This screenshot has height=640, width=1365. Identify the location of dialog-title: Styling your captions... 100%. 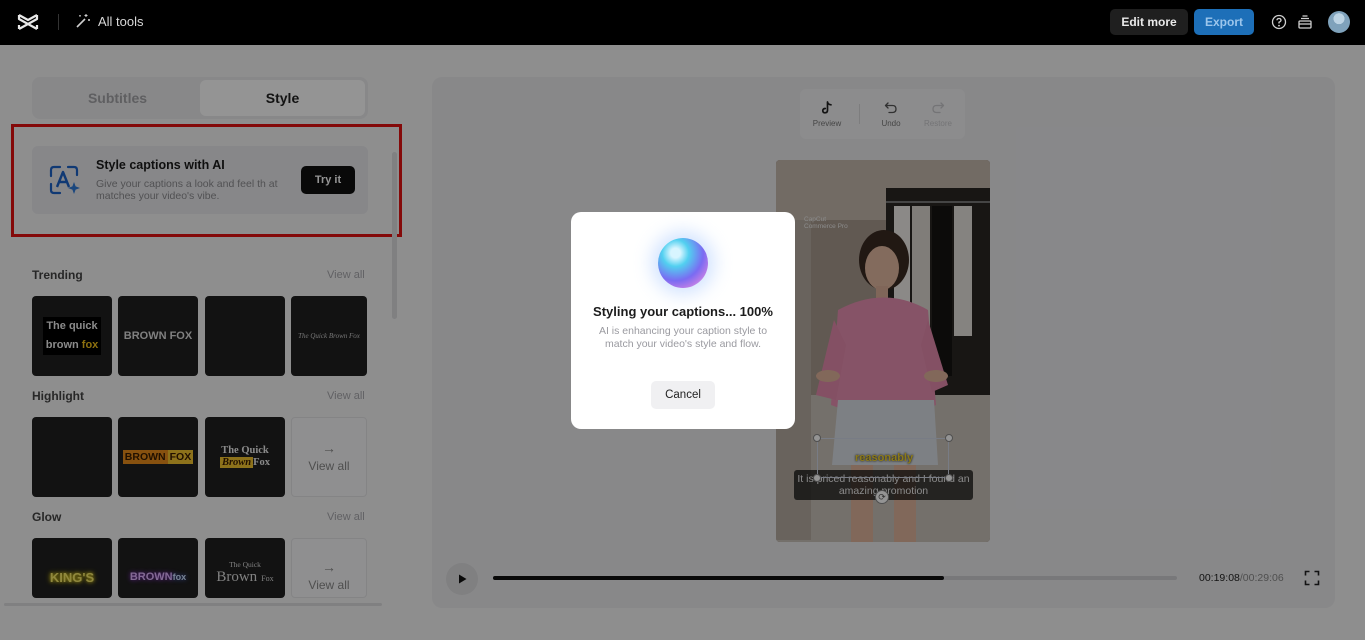
(683, 311).